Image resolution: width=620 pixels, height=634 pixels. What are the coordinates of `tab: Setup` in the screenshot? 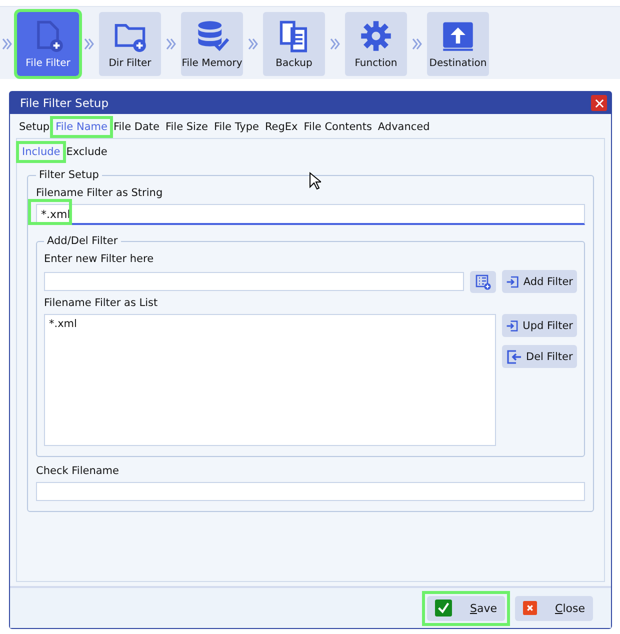 It's located at (34, 127).